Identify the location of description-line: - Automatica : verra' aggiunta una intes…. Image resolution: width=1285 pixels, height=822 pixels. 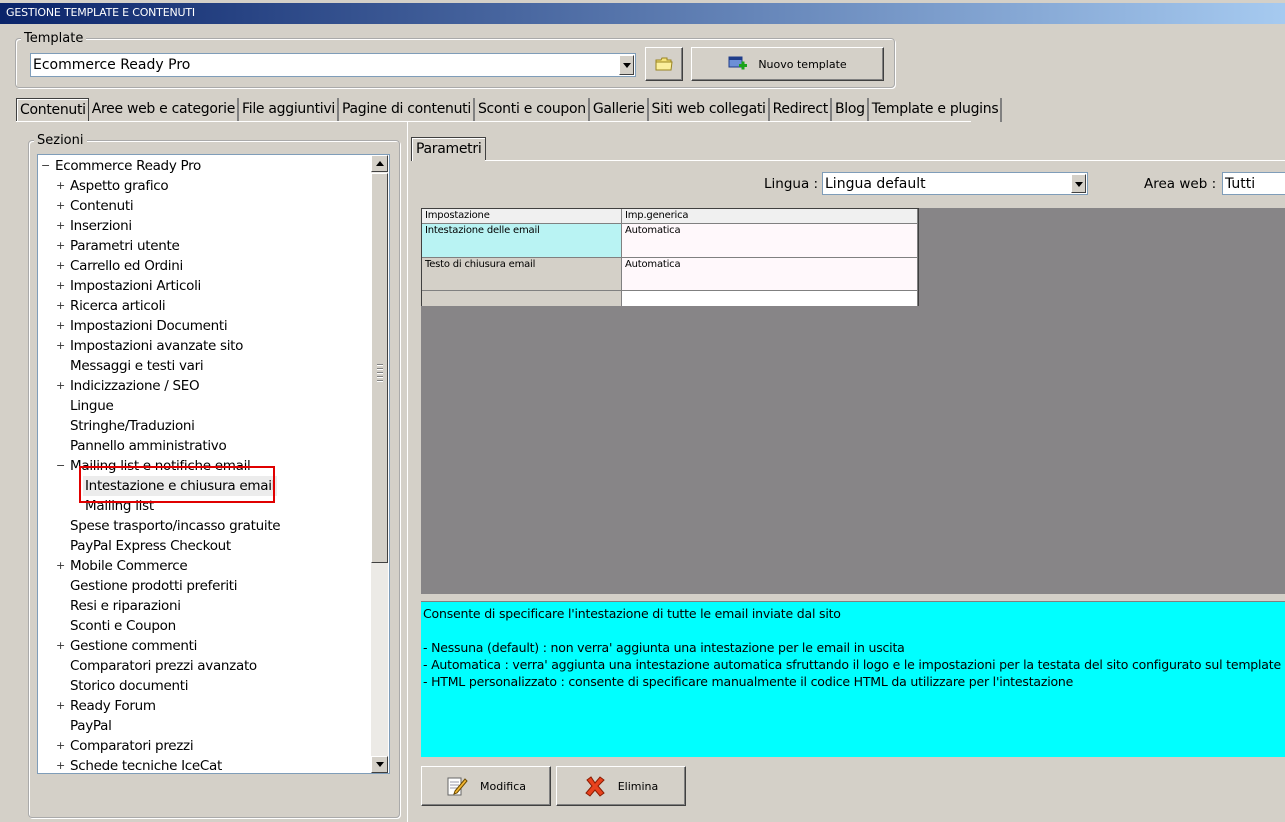
(852, 664).